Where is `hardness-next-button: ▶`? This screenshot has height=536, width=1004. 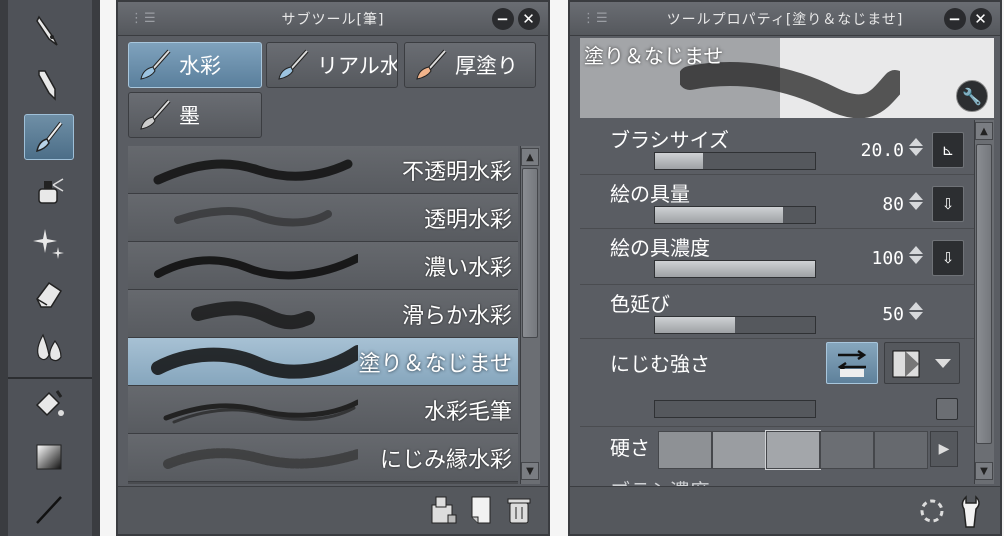 hardness-next-button: ▶ is located at coordinates (944, 449).